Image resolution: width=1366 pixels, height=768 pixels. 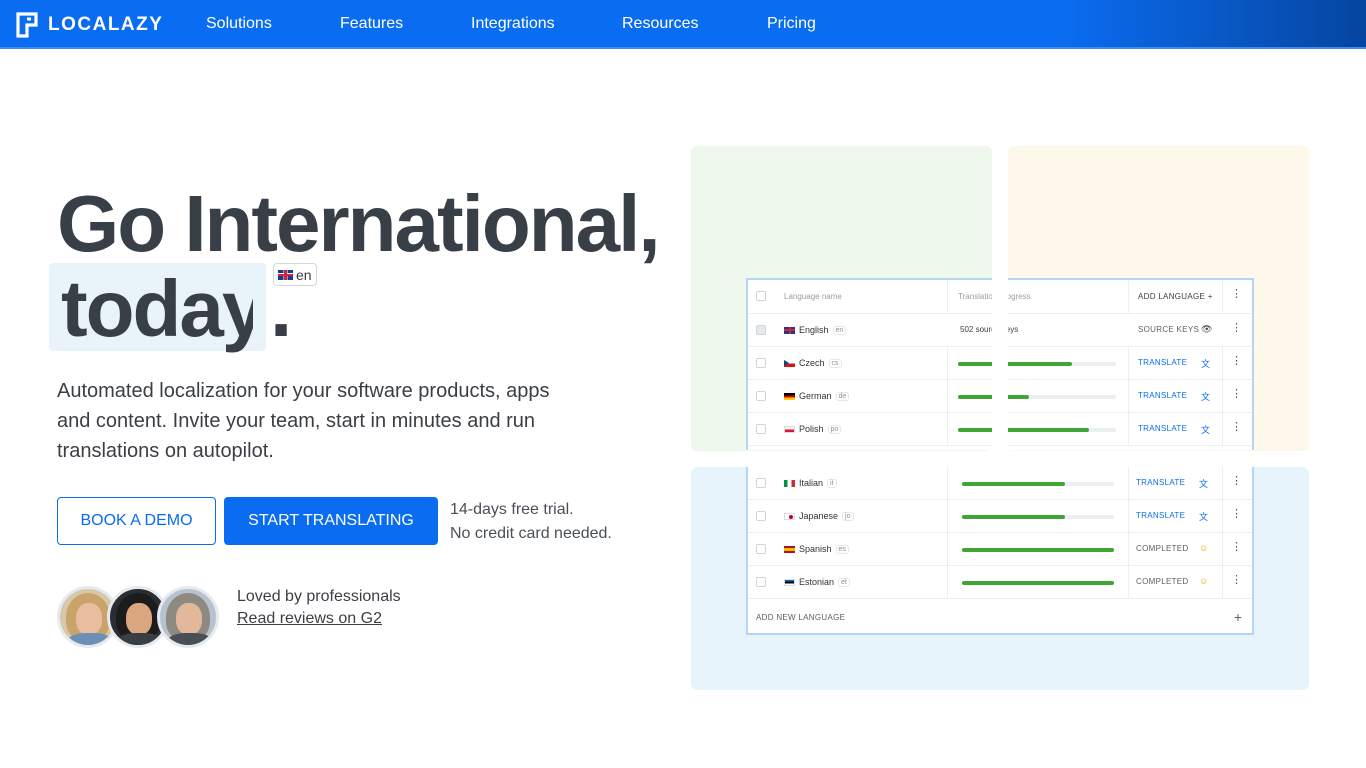 I want to click on language-cell: Czech cs, so click(x=813, y=363).